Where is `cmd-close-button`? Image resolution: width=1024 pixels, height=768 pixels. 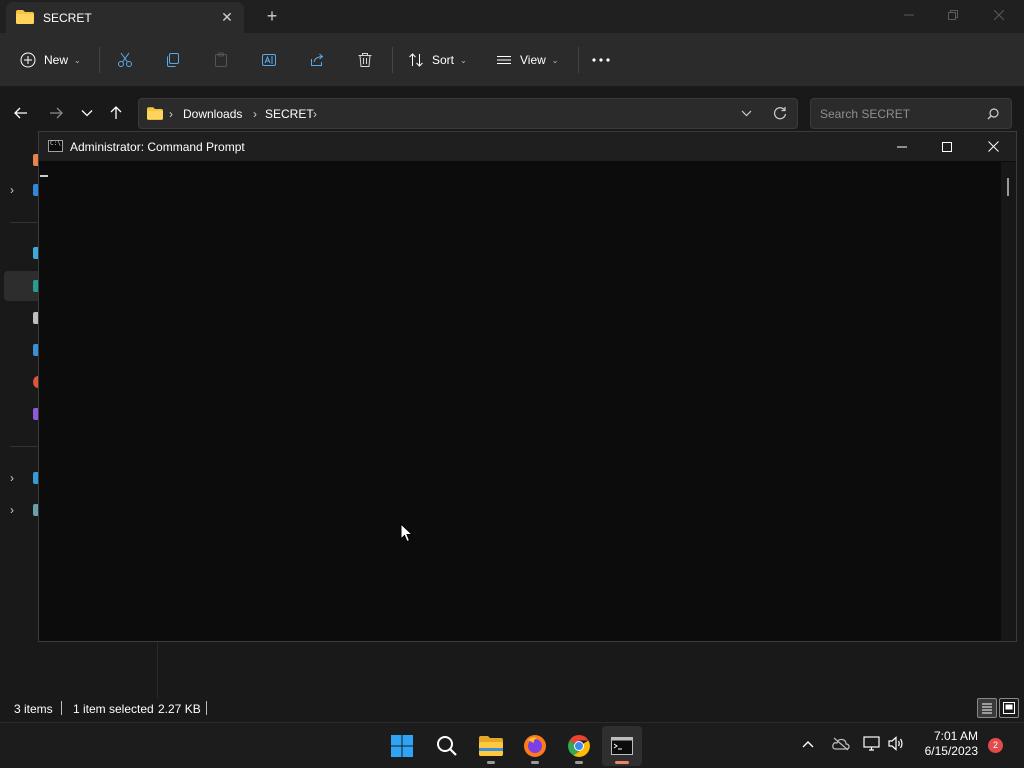 cmd-close-button is located at coordinates (993, 146).